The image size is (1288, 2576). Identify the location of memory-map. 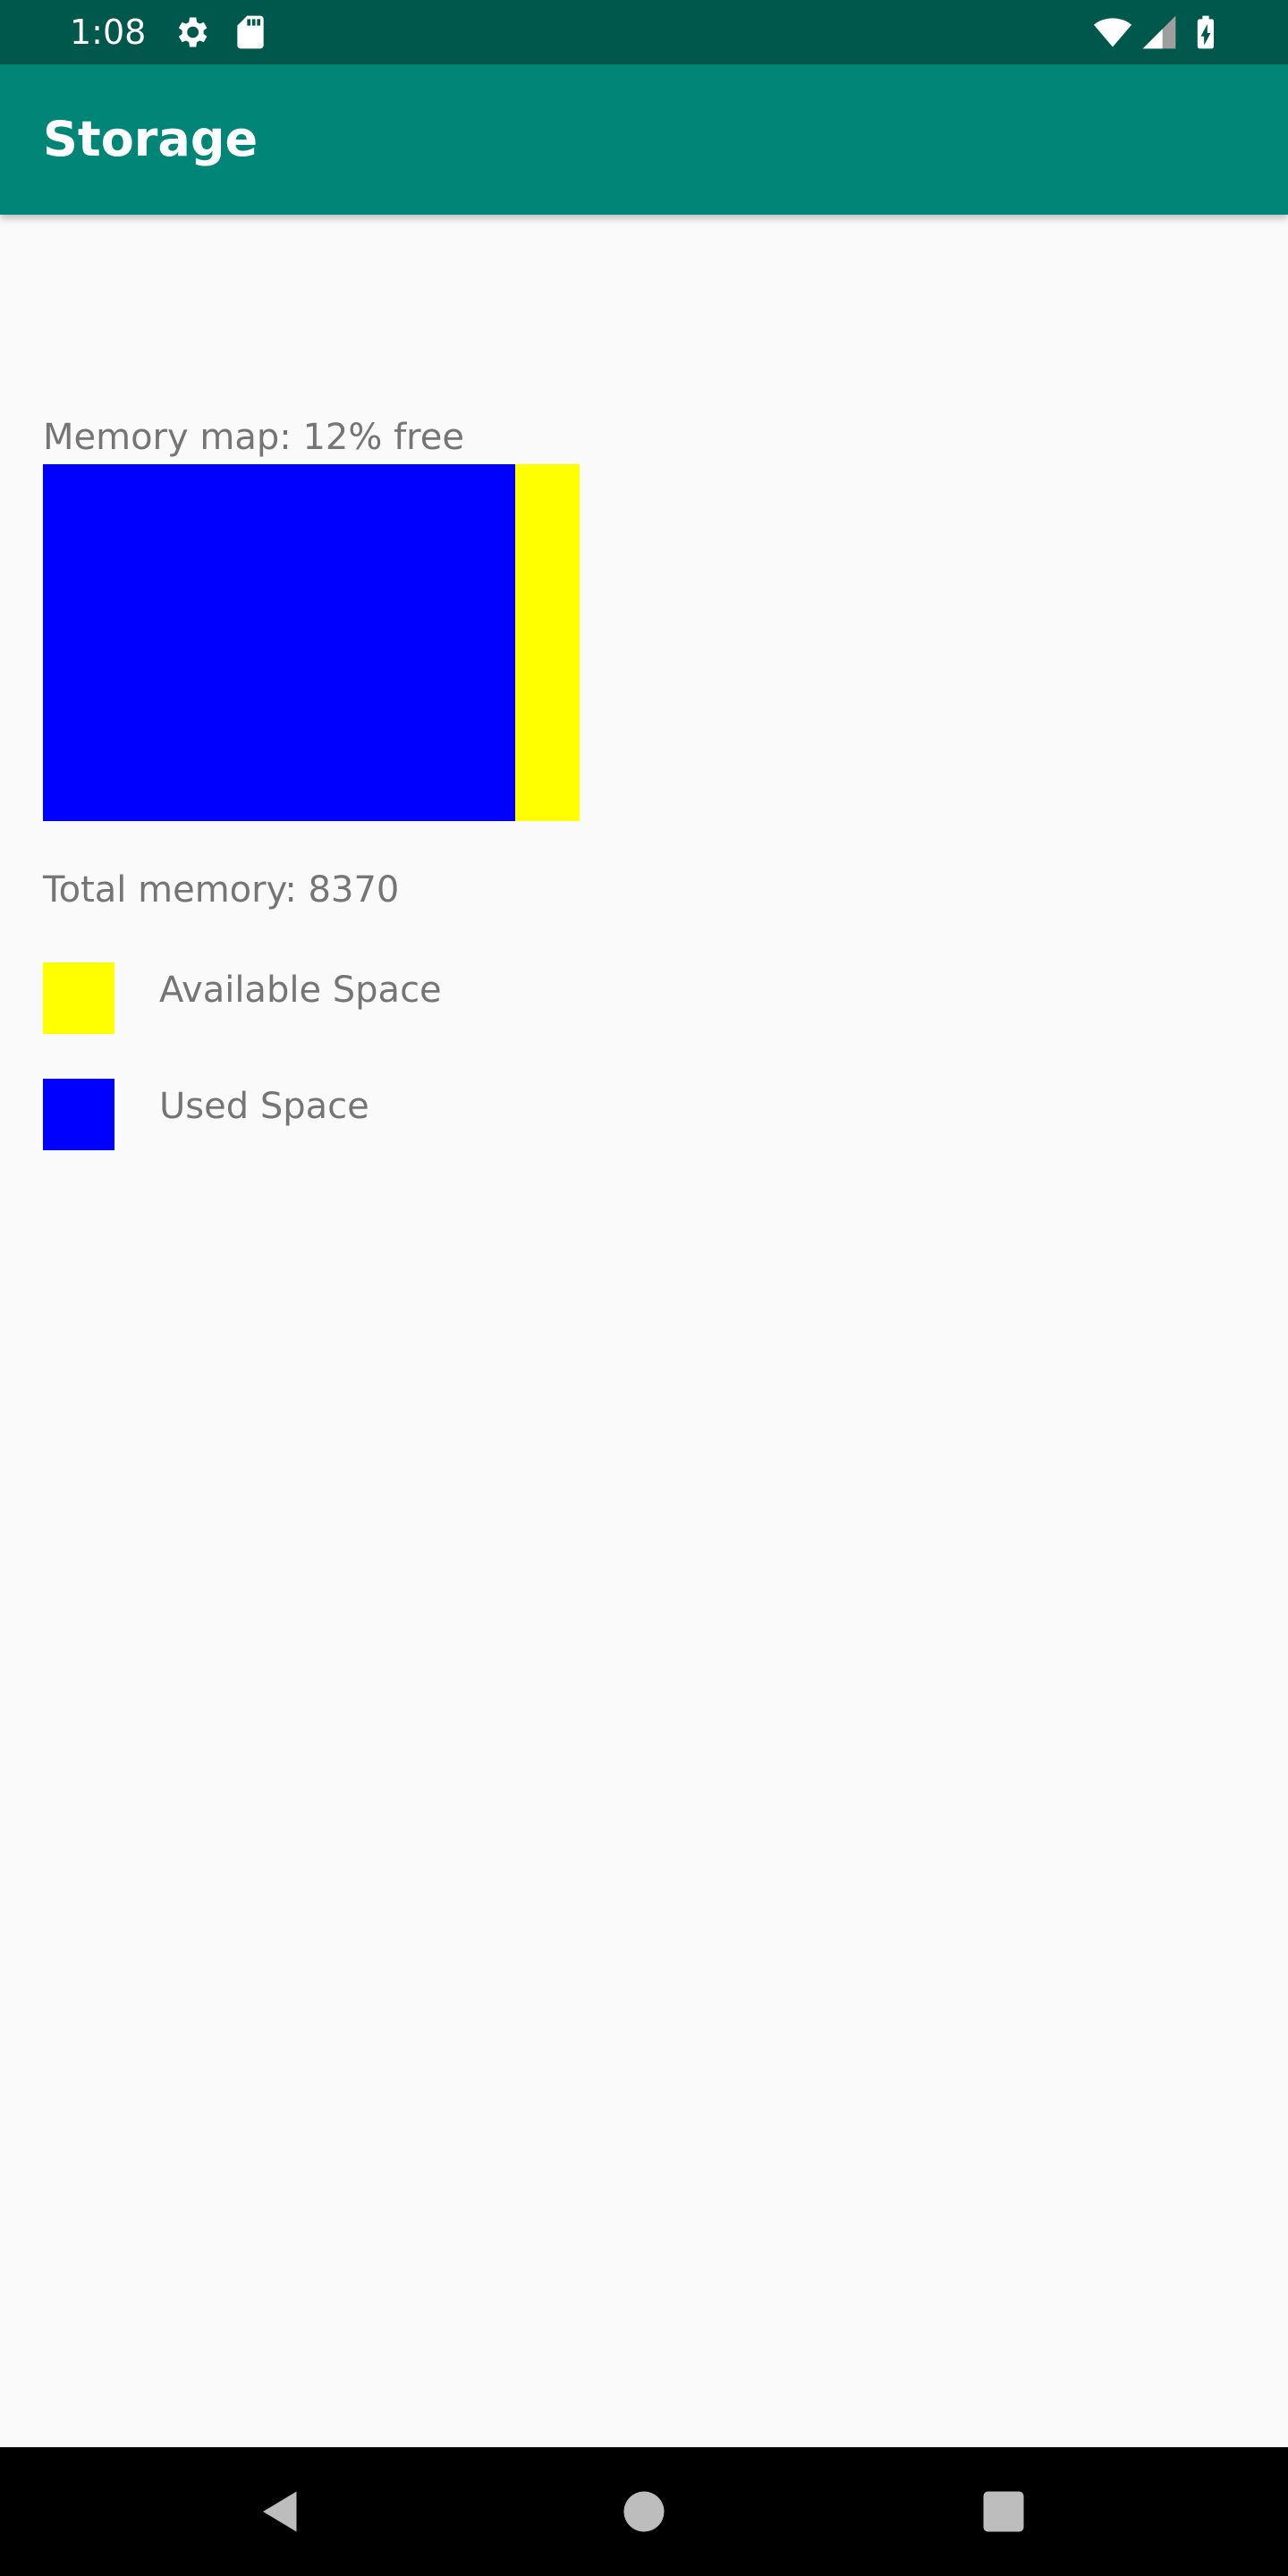
(311, 642).